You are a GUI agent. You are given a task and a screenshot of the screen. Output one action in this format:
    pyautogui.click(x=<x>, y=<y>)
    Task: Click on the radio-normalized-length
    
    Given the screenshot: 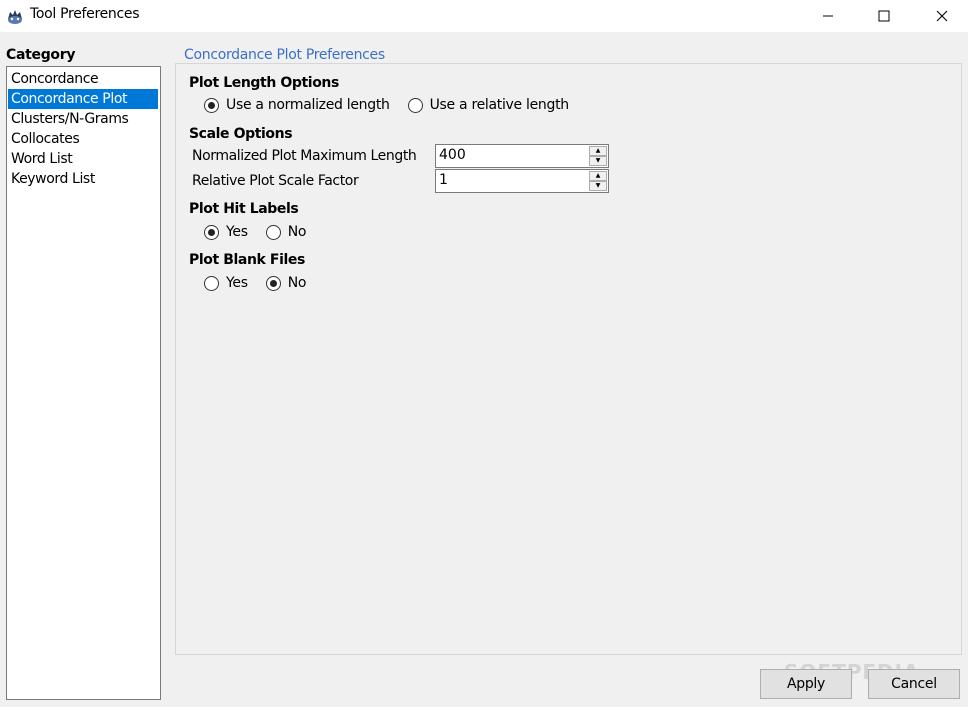 What is the action you would take?
    pyautogui.click(x=211, y=105)
    